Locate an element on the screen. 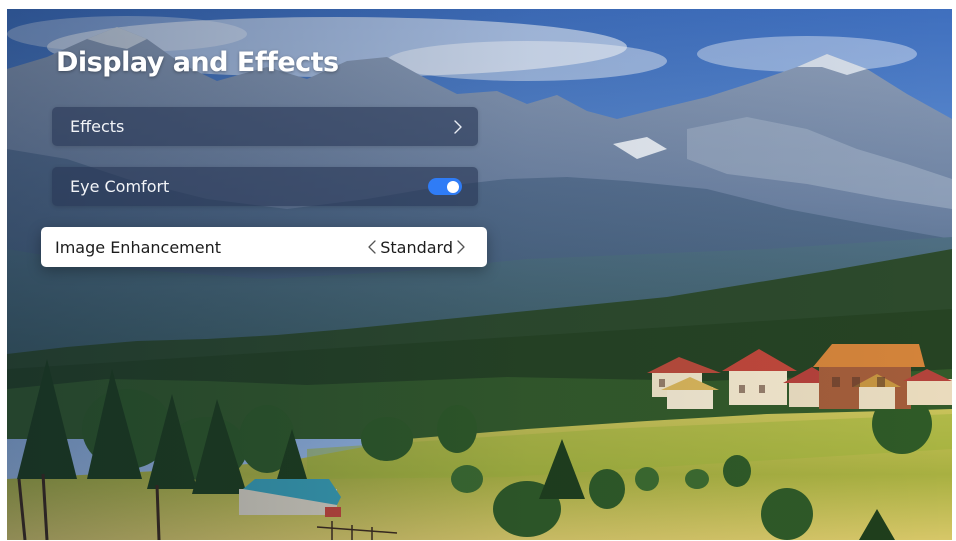  value-selector: Standard is located at coordinates (416, 247).